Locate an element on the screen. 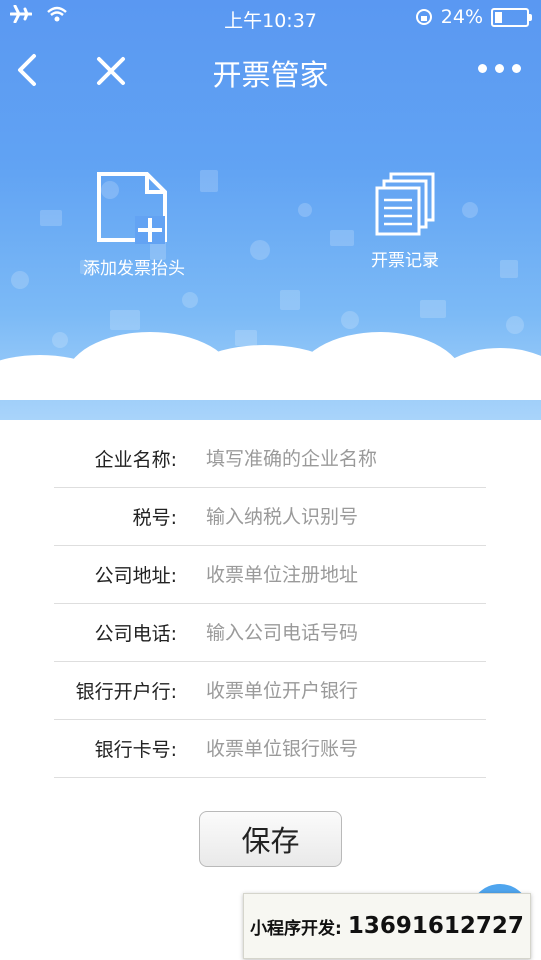 This screenshot has height=960, width=541. form-row-bank-name: 银行开户行: is located at coordinates (270, 691).